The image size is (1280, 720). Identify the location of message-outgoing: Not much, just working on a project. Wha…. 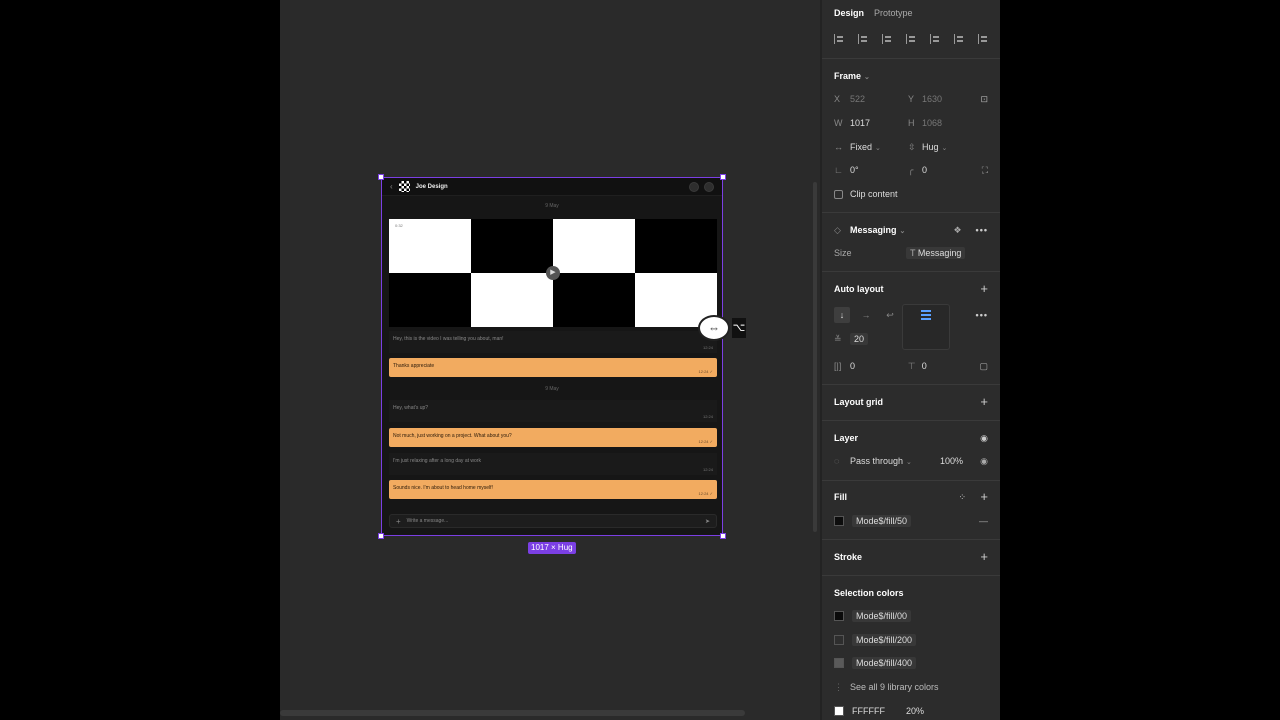
(553, 437).